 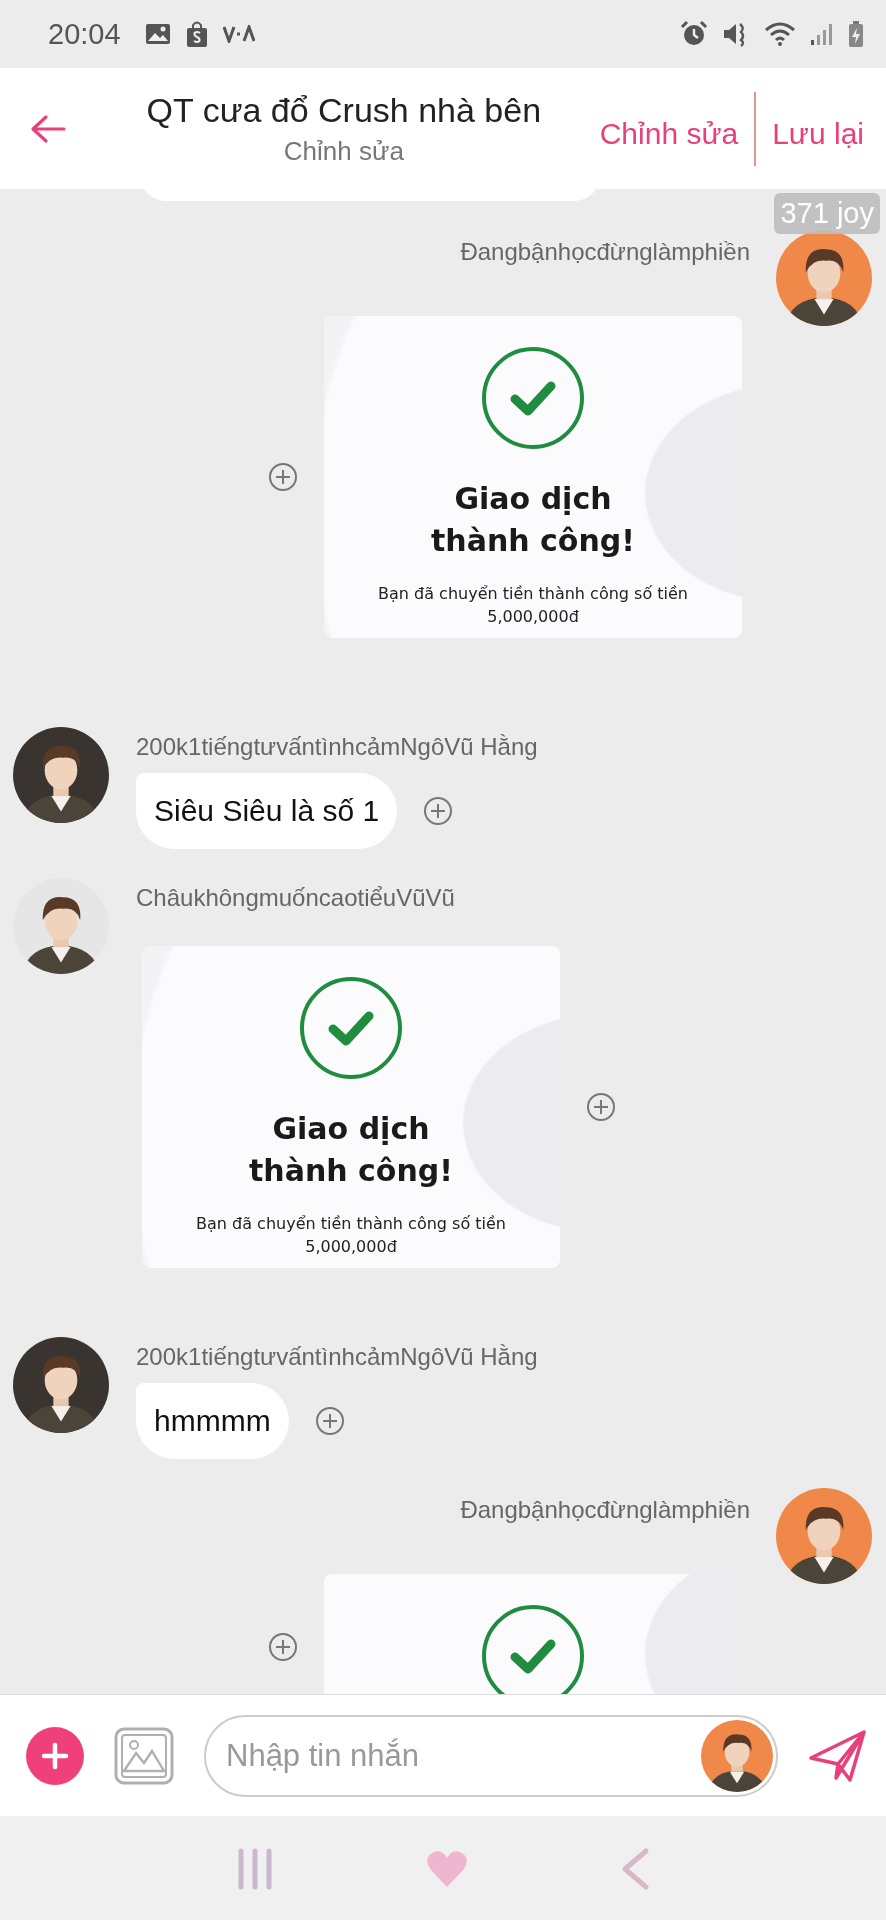 I want to click on joy-count-badge: 371 joy, so click(x=827, y=213).